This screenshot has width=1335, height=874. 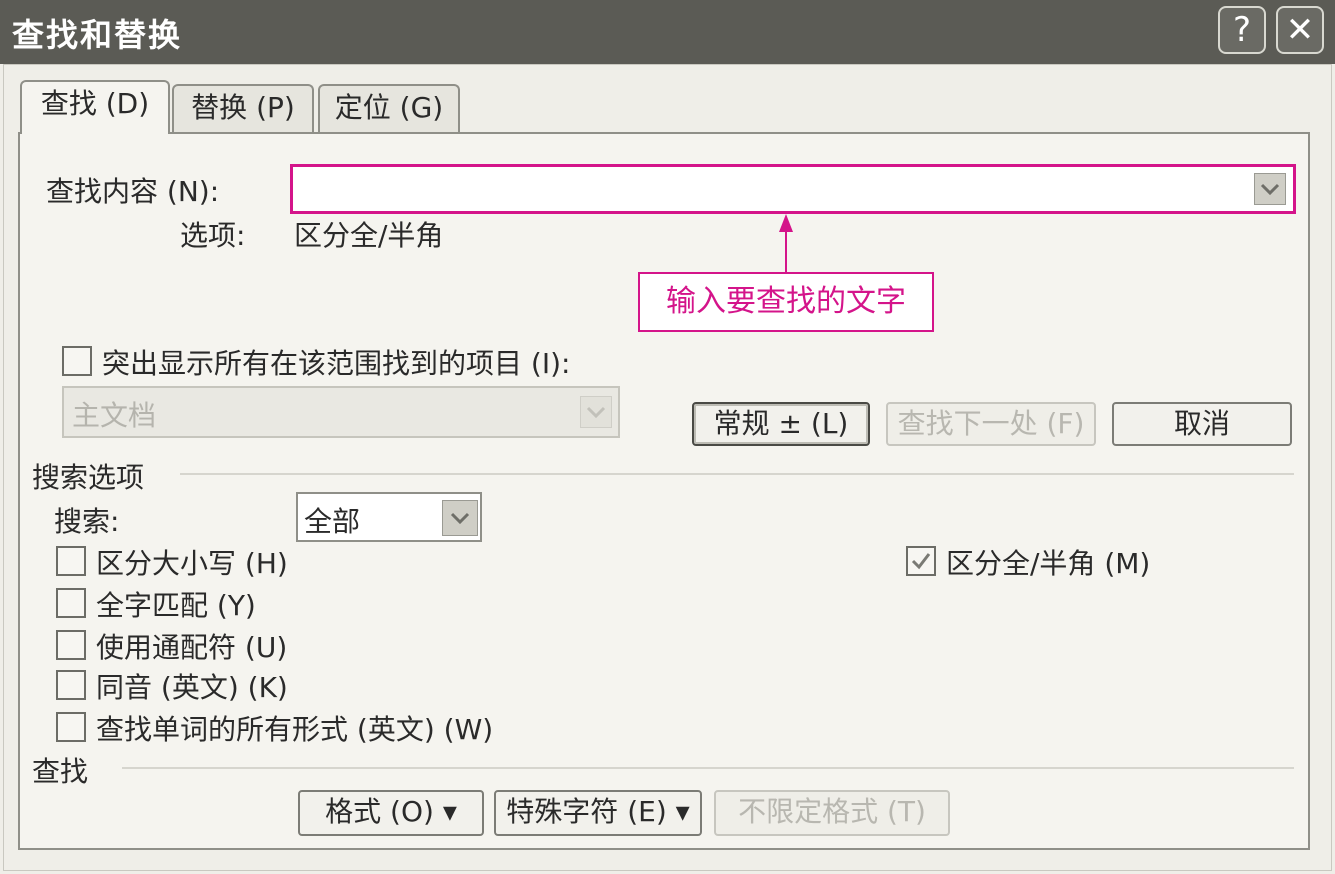 I want to click on find-dropdown-button, so click(x=1270, y=189).